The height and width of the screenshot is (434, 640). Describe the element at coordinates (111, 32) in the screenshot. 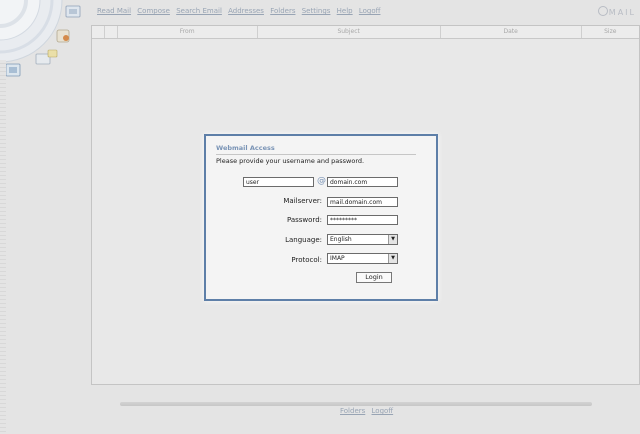

I see `column-flag` at that location.